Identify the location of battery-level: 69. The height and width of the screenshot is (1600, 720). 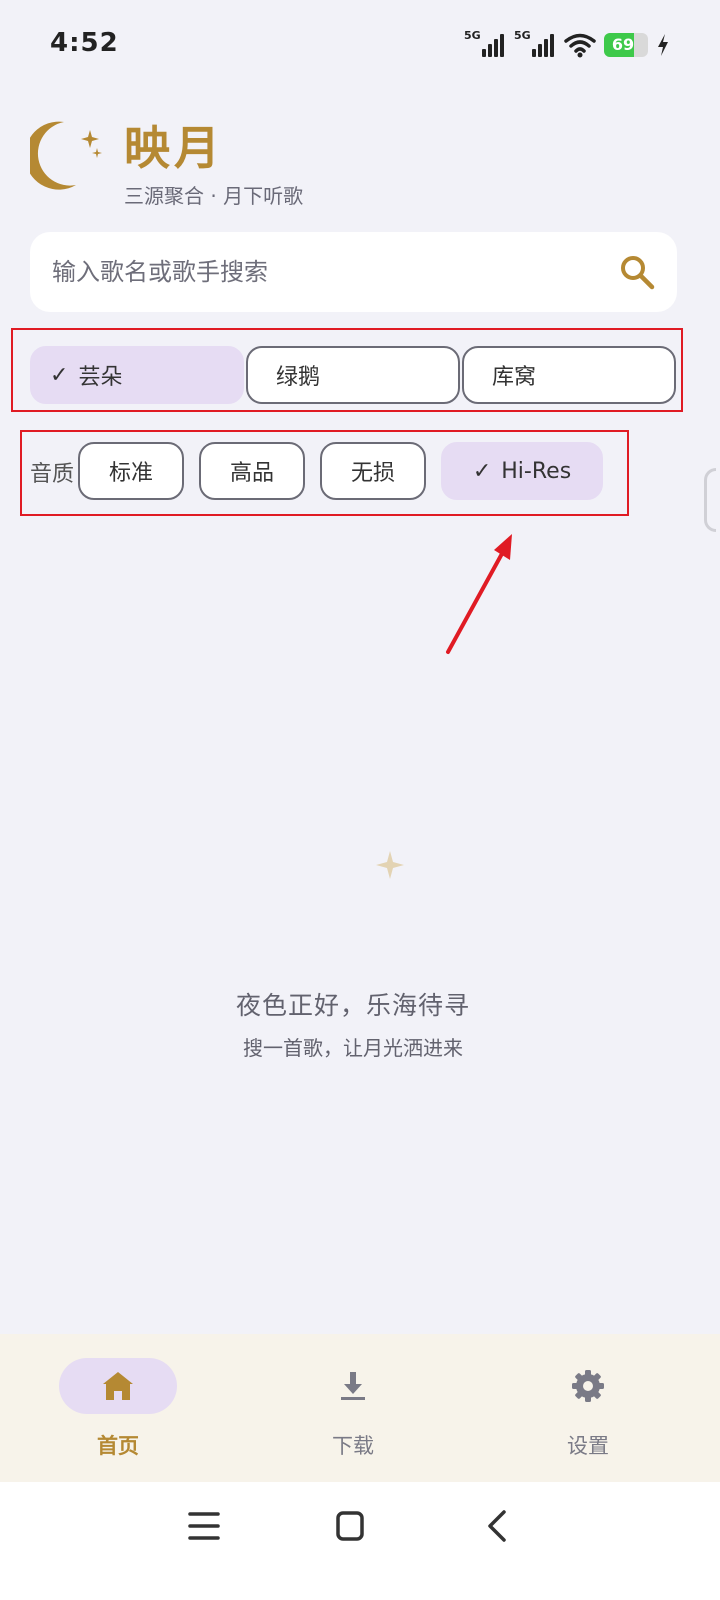
(623, 44).